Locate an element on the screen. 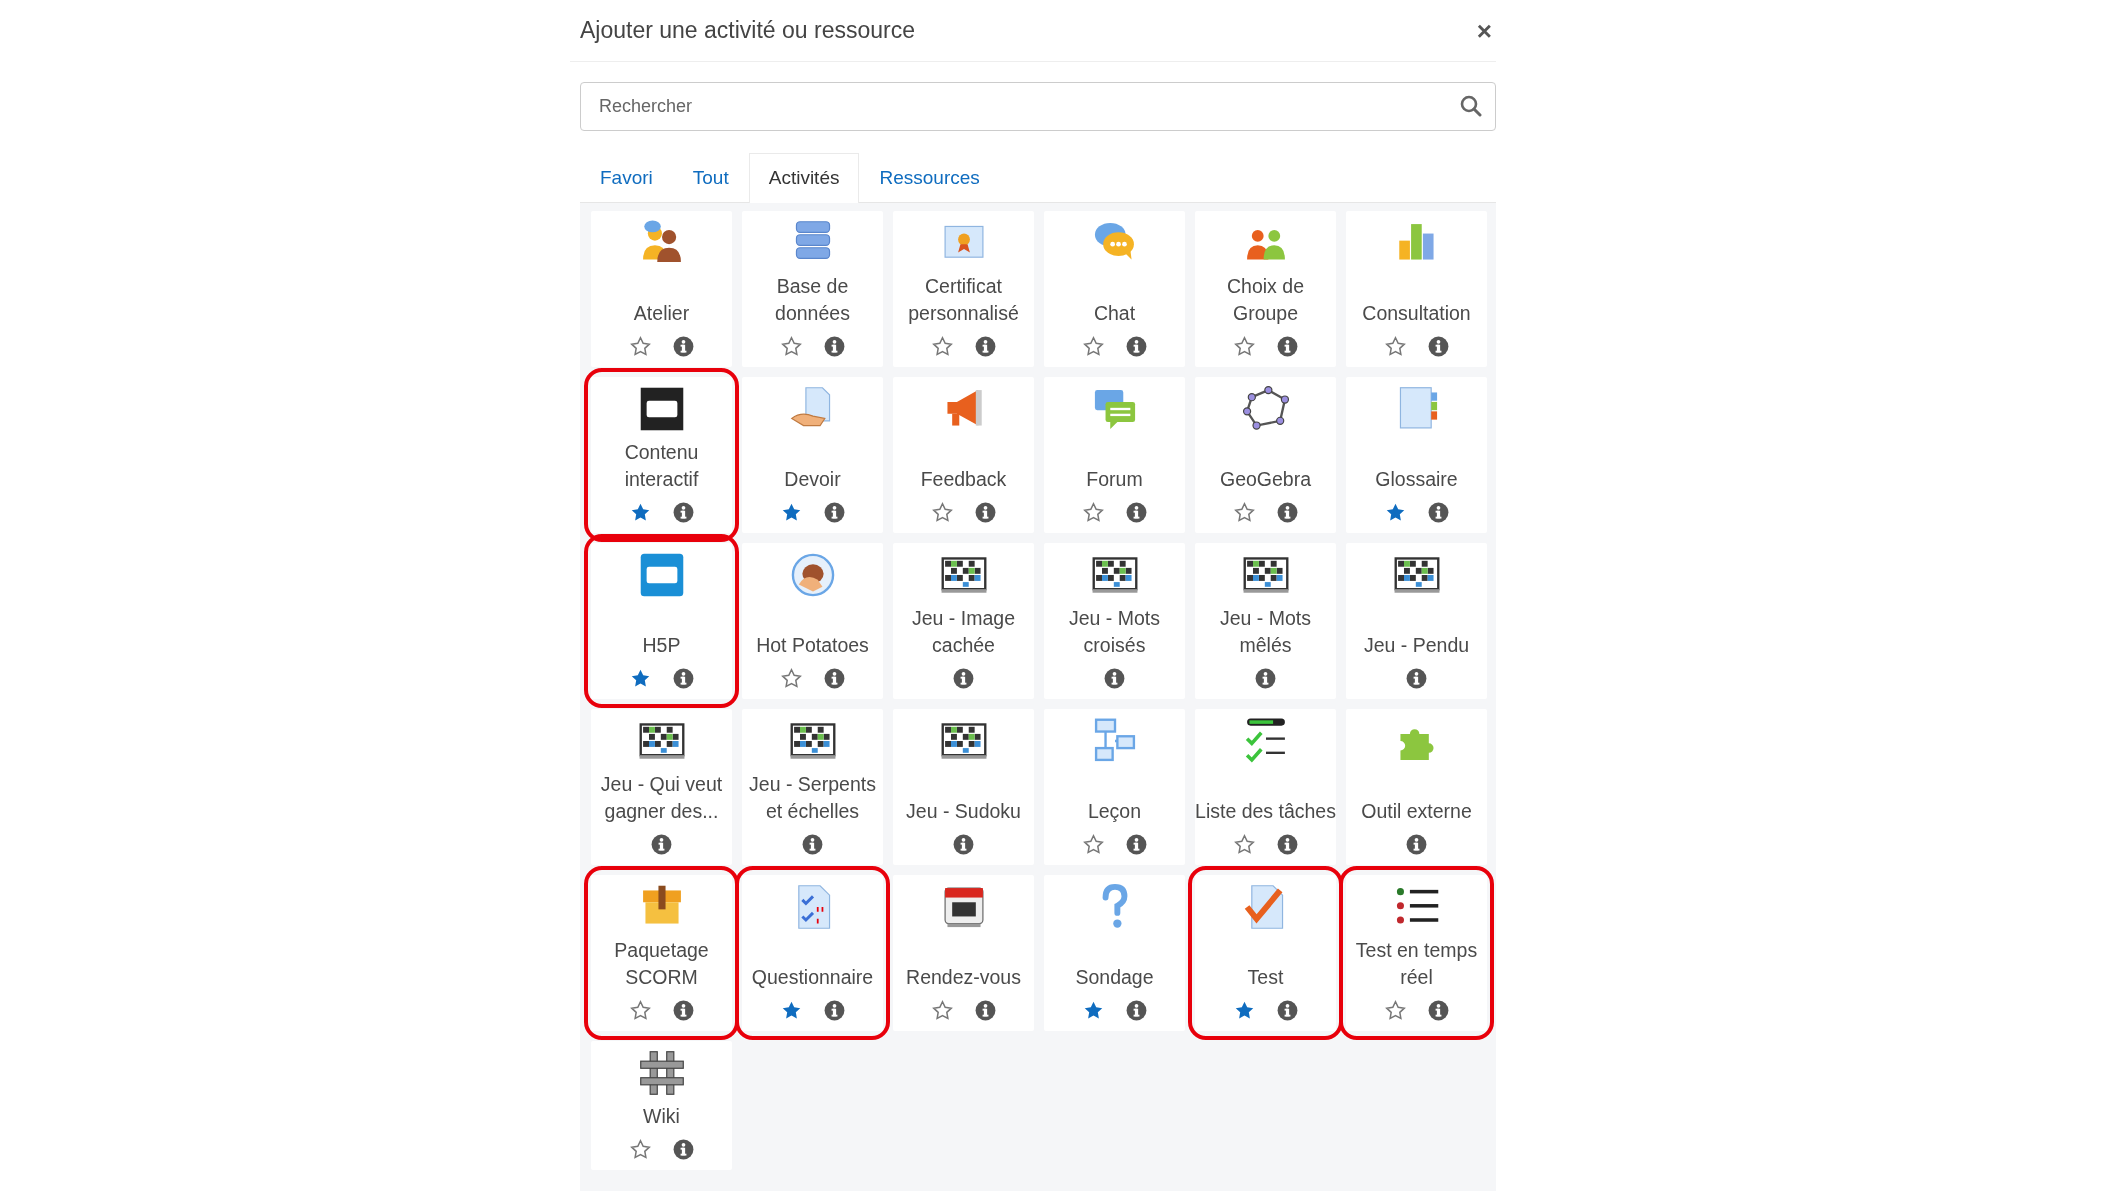  activity-card: Contenu interactif is located at coordinates (661, 454).